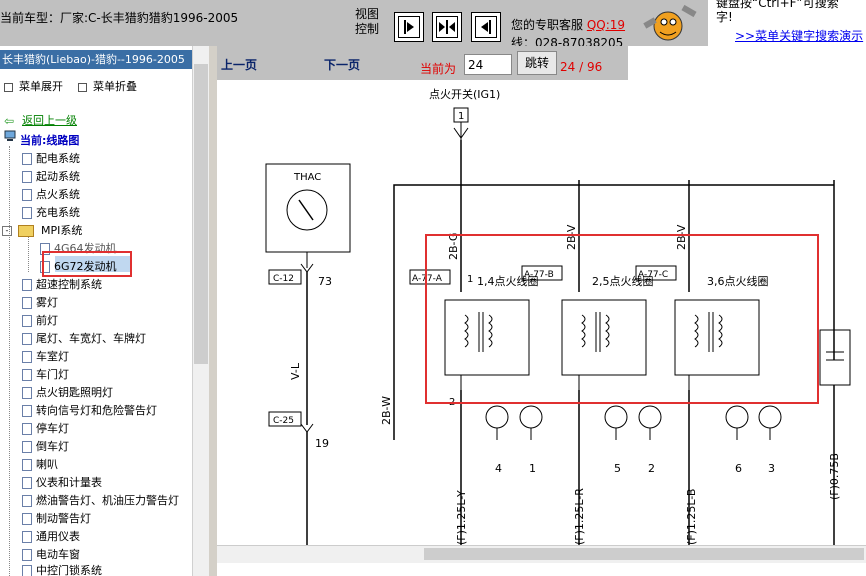 The width and height of the screenshot is (866, 576). I want to click on sidebar-item-fog-lamp: 雾灯, so click(40, 303).